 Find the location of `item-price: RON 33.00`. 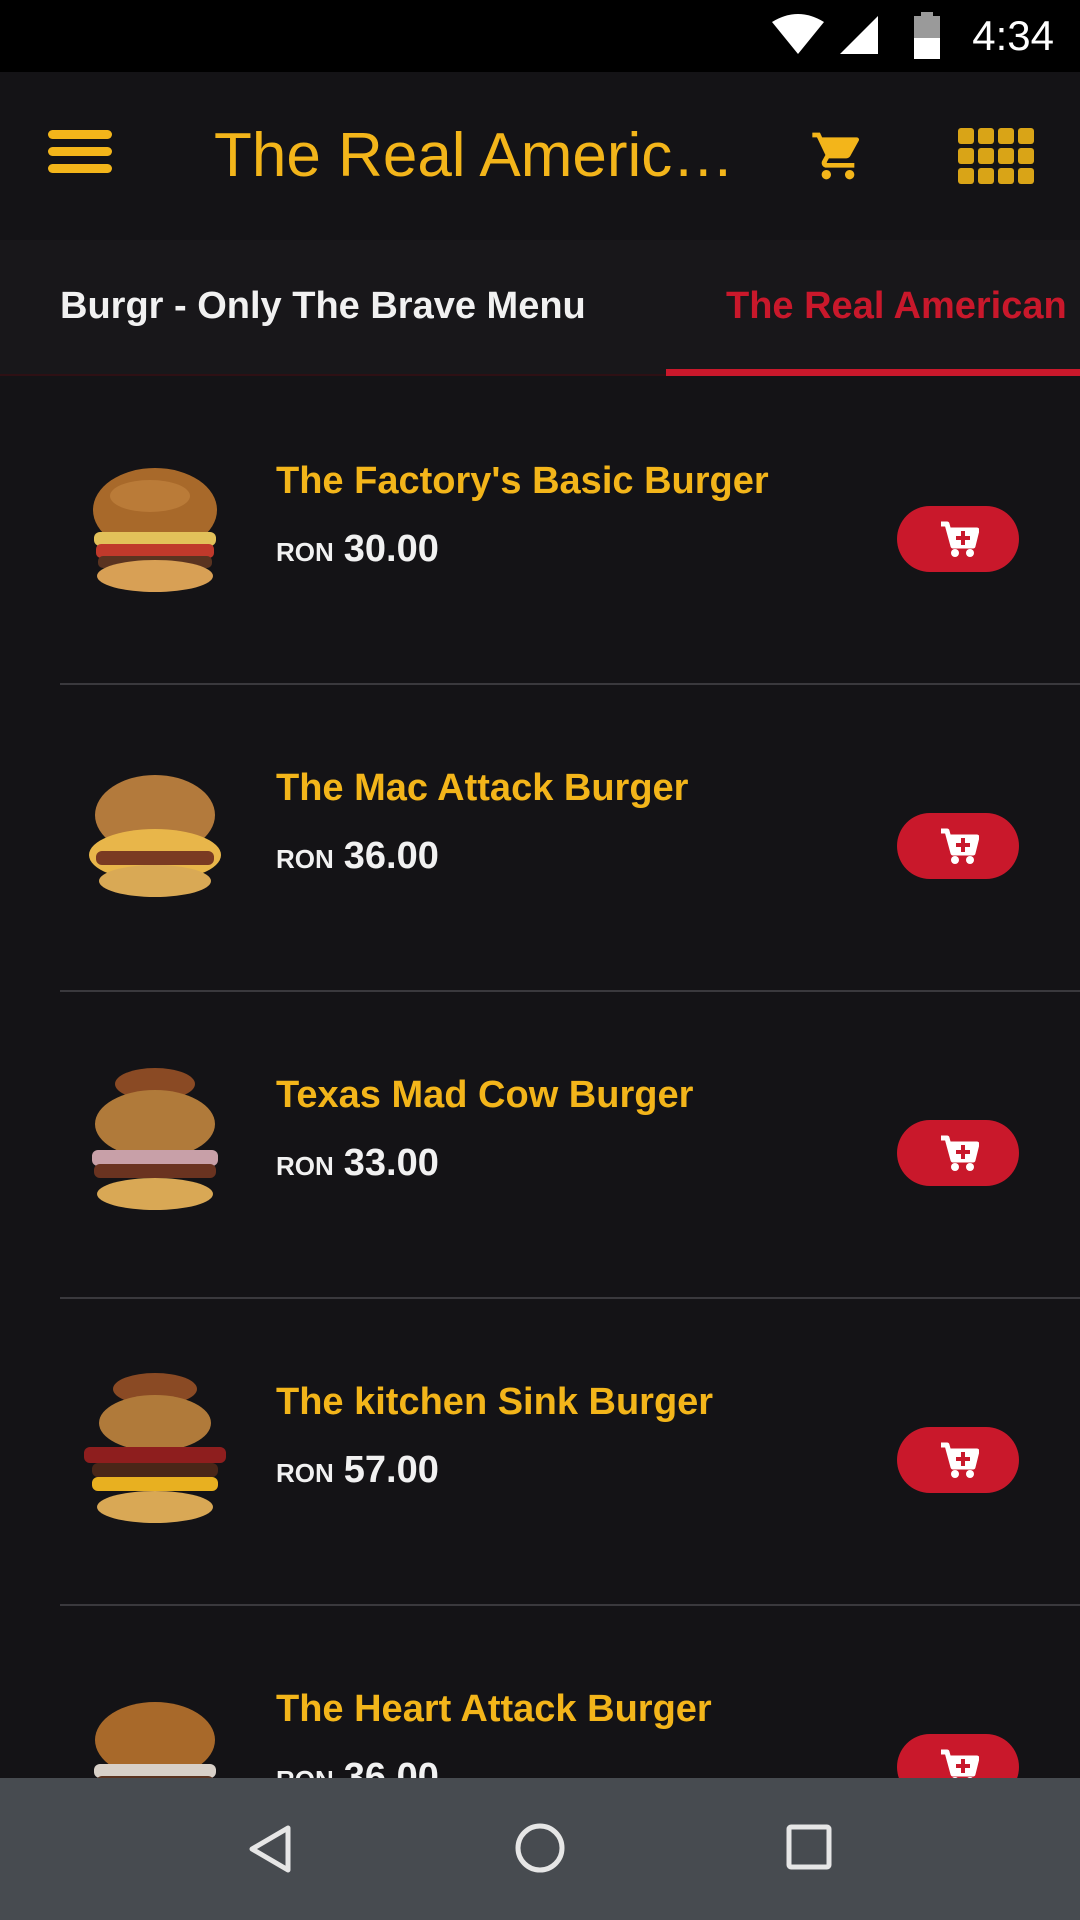

item-price: RON 33.00 is located at coordinates (357, 1163).